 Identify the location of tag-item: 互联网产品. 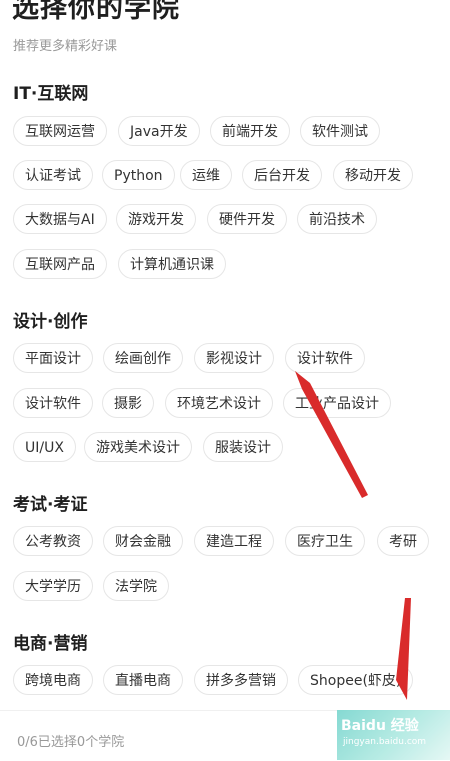
(60, 264).